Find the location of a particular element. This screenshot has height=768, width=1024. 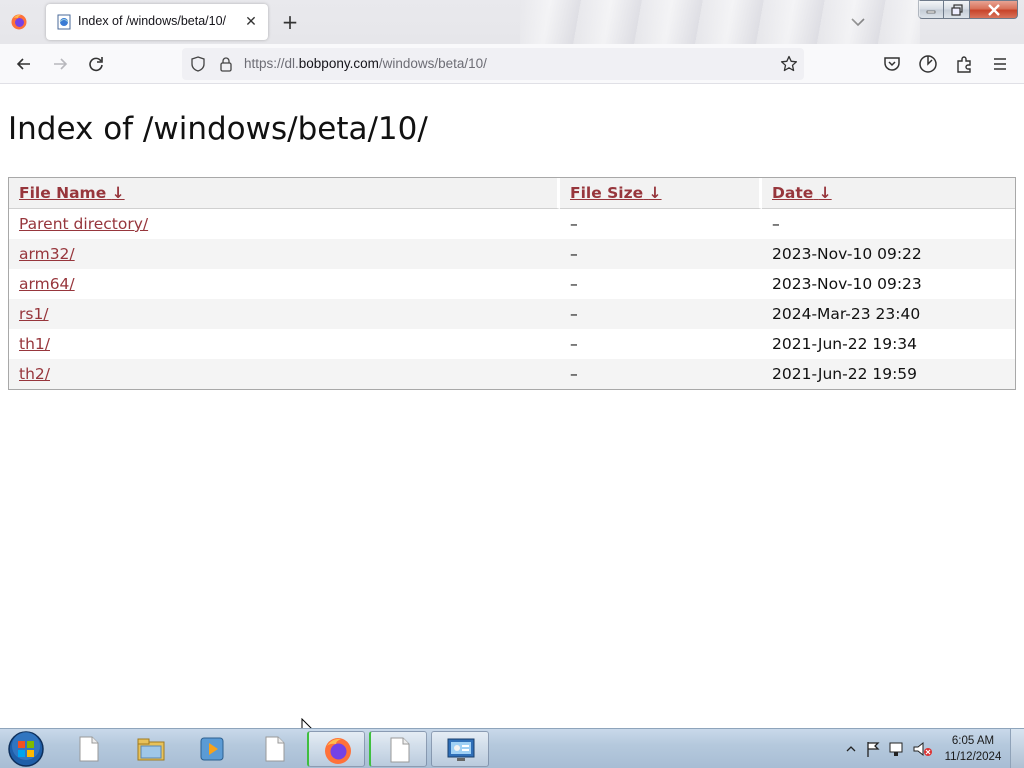

file-name-cell: th2/ is located at coordinates (284, 374).